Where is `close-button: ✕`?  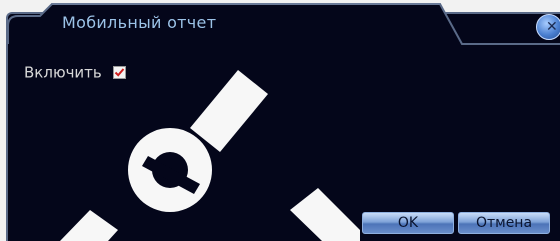 close-button: ✕ is located at coordinates (548, 27).